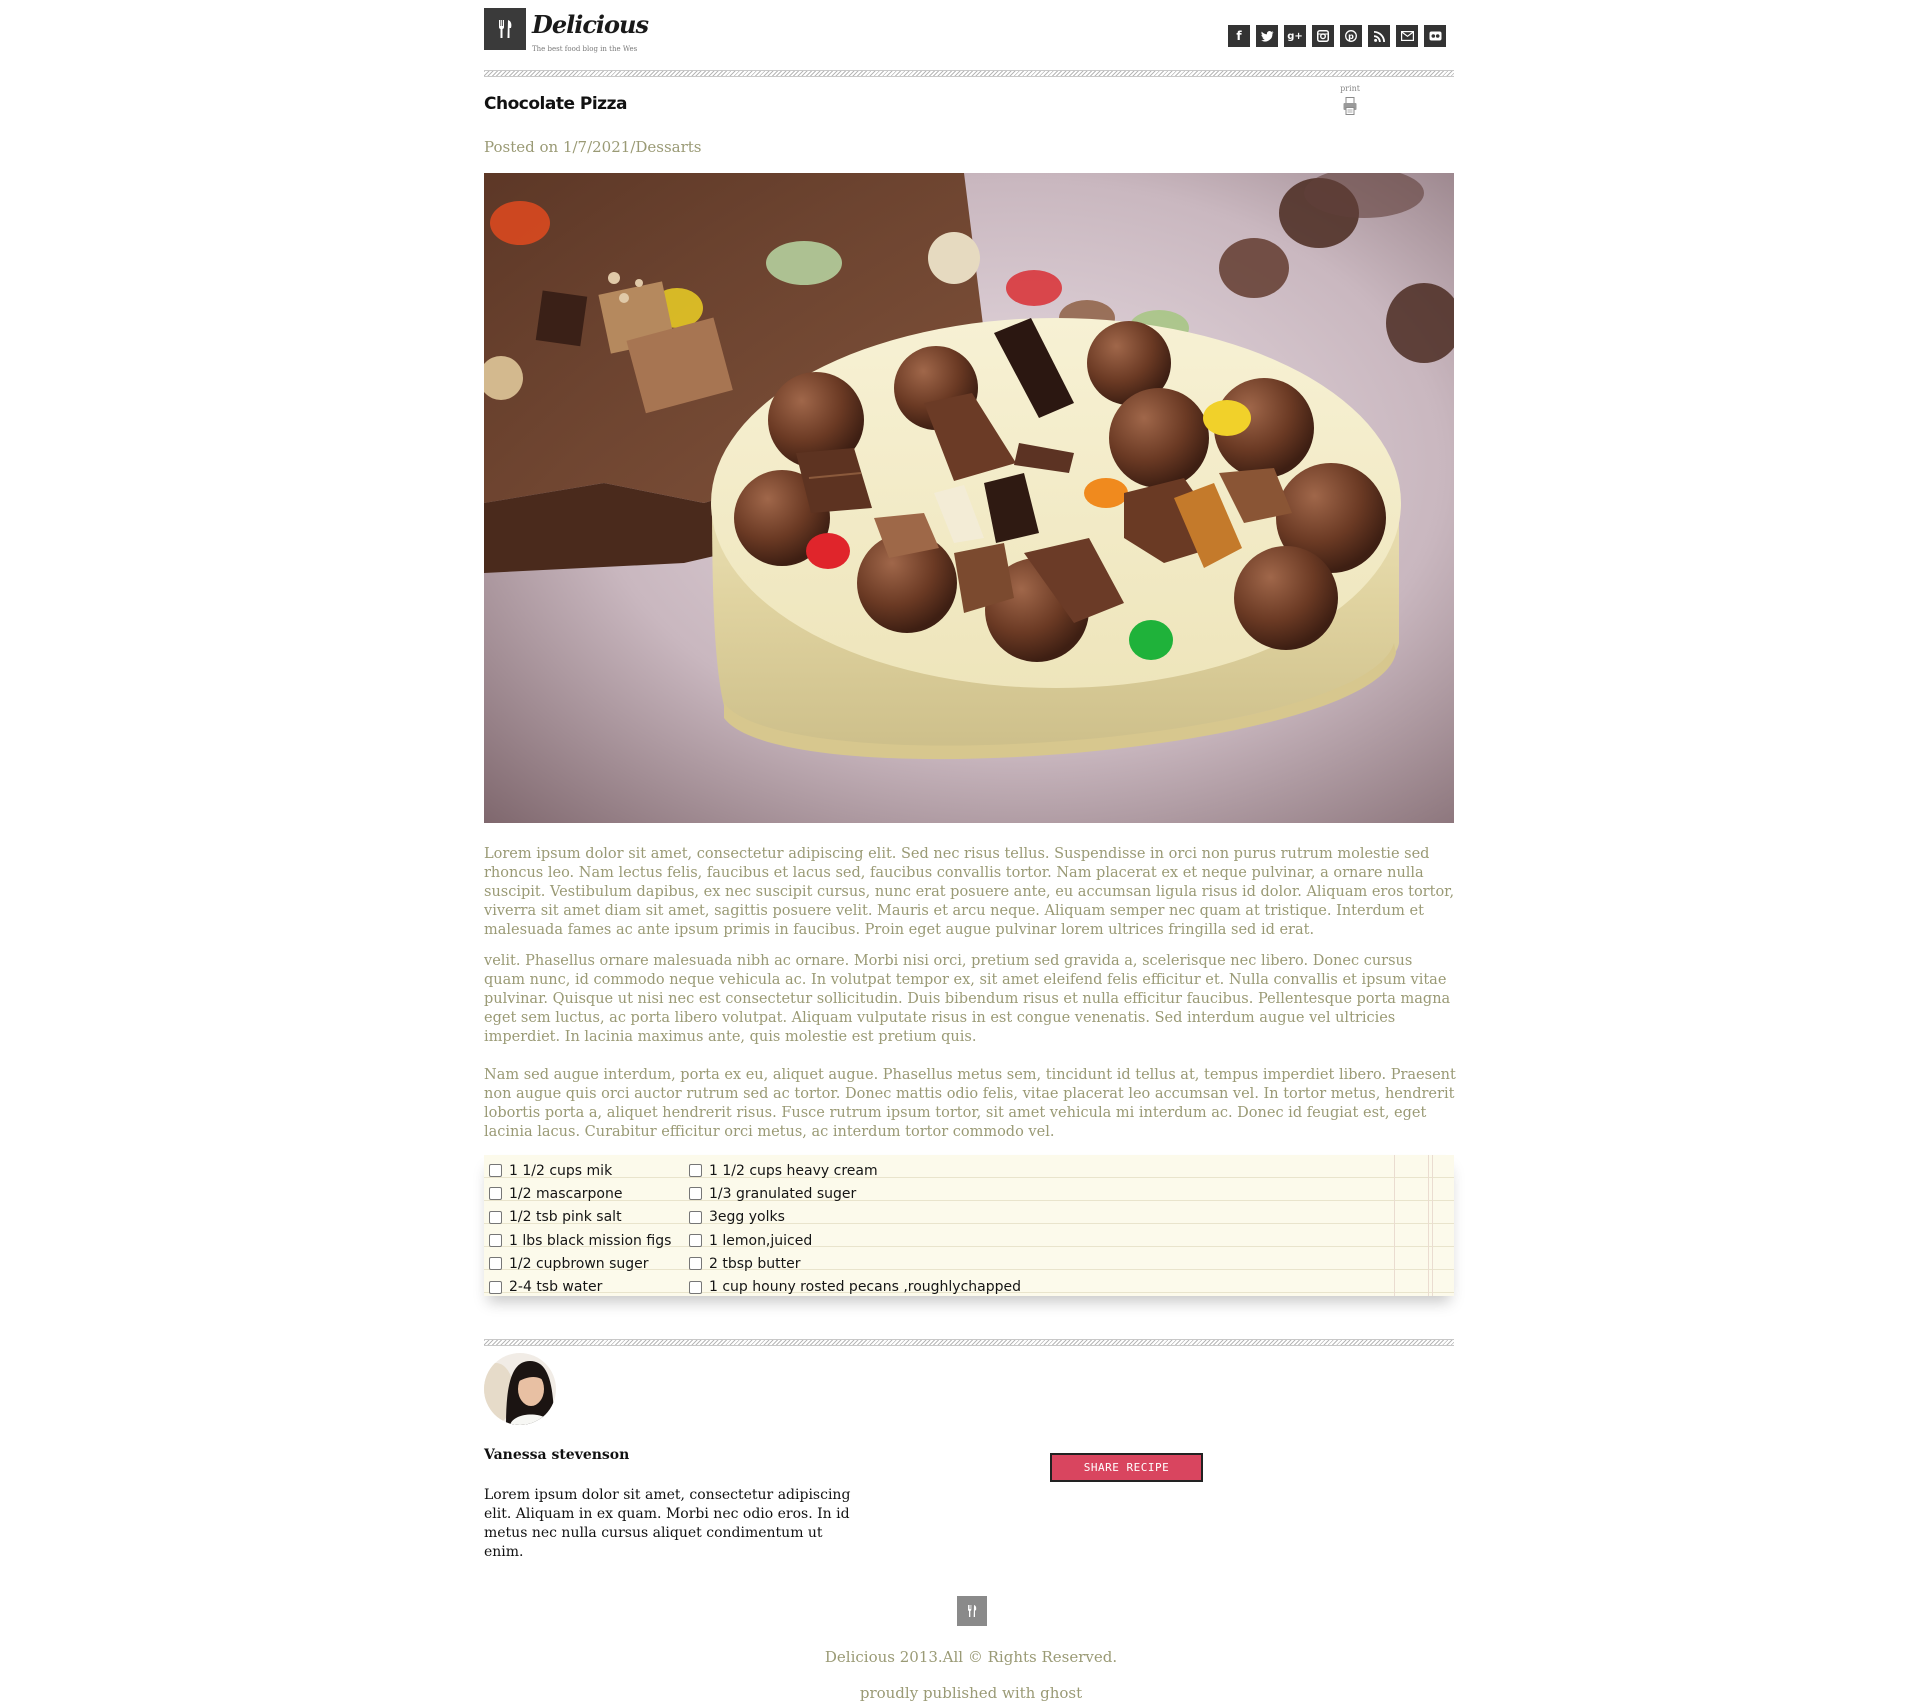  What do you see at coordinates (971, 1657) in the screenshot?
I see `footer-copyright: Delicious 2013.All © Rights Reserved.` at bounding box center [971, 1657].